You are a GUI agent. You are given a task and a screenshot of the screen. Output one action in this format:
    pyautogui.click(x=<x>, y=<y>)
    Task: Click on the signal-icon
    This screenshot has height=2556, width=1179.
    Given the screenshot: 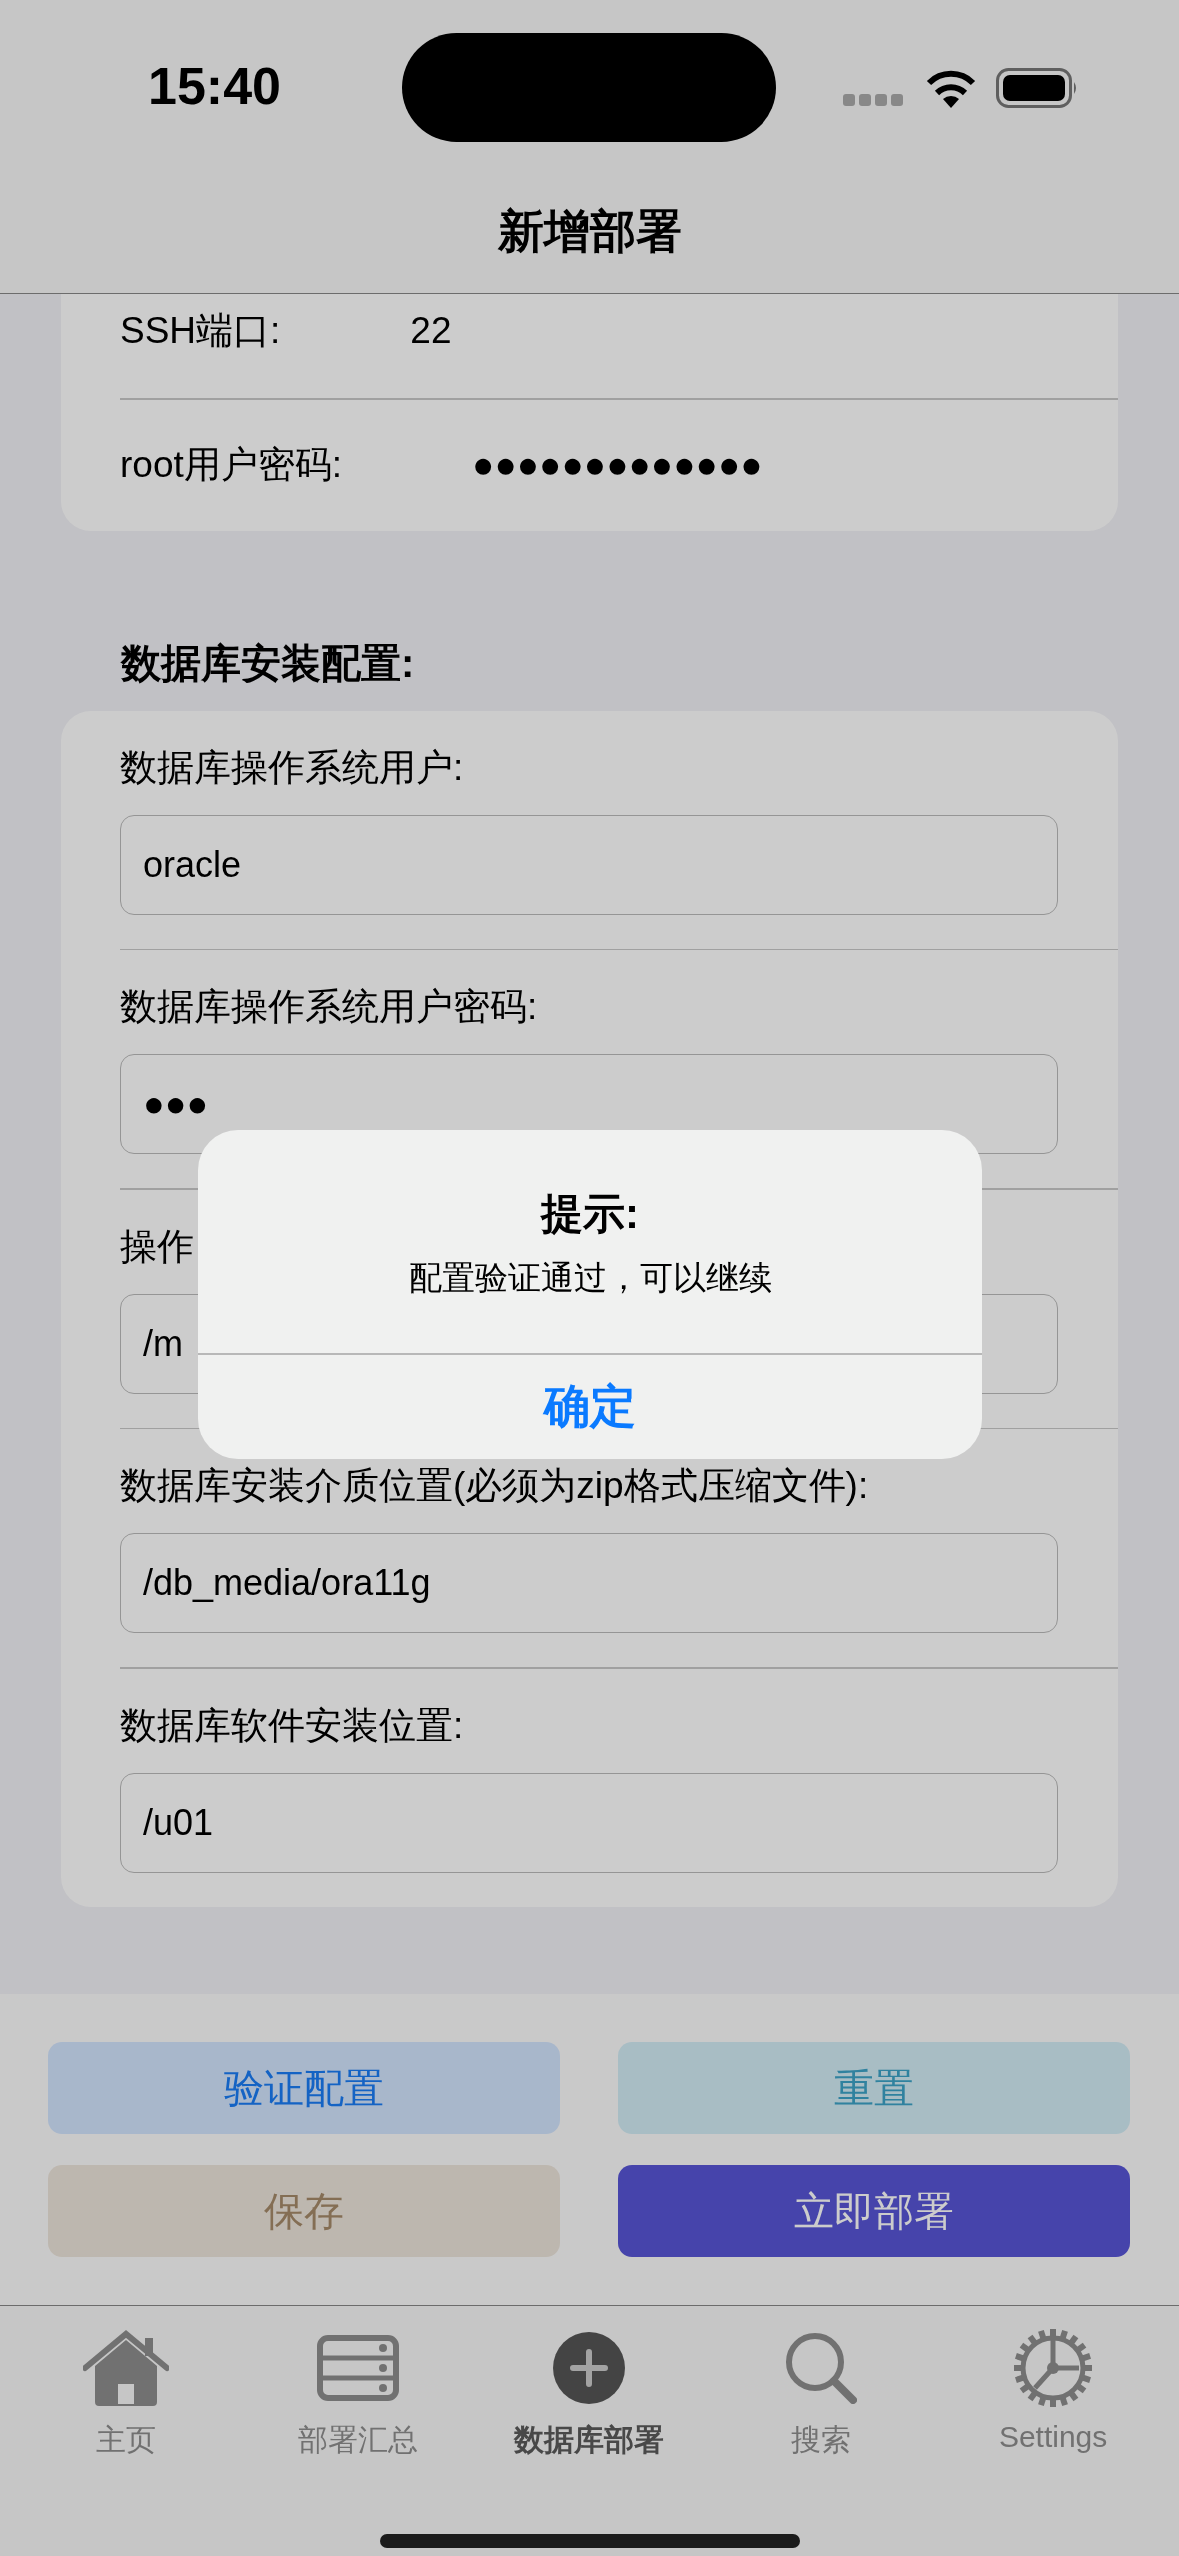 What is the action you would take?
    pyautogui.click(x=873, y=100)
    